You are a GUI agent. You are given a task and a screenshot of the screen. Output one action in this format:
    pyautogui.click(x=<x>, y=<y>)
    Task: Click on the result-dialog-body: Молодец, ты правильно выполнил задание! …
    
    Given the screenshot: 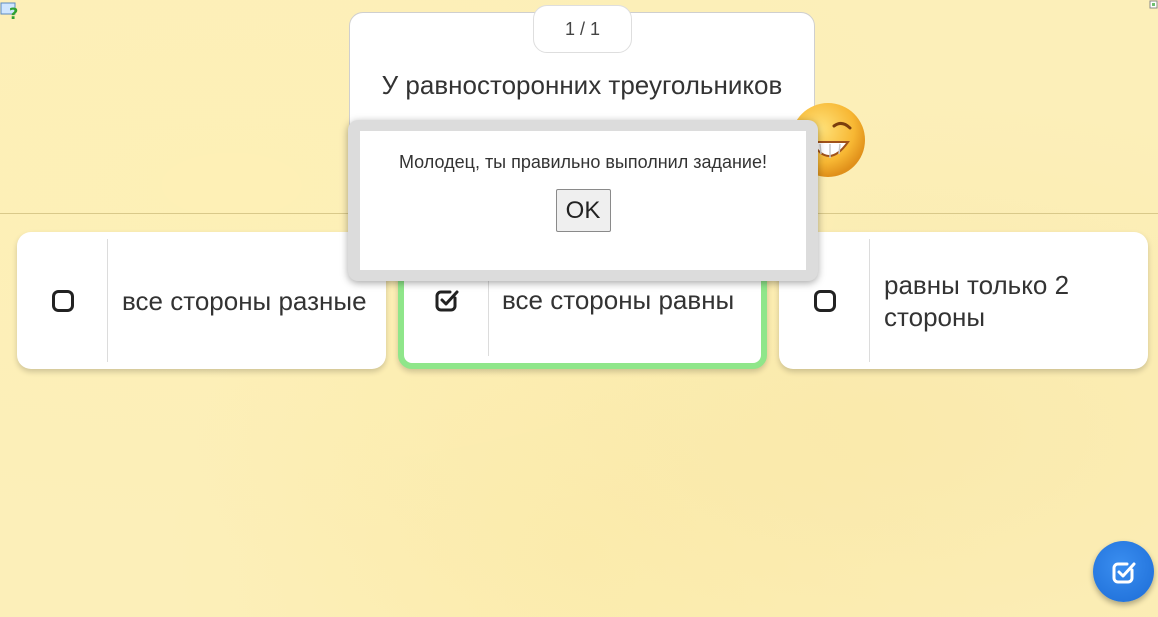 What is the action you would take?
    pyautogui.click(x=583, y=200)
    